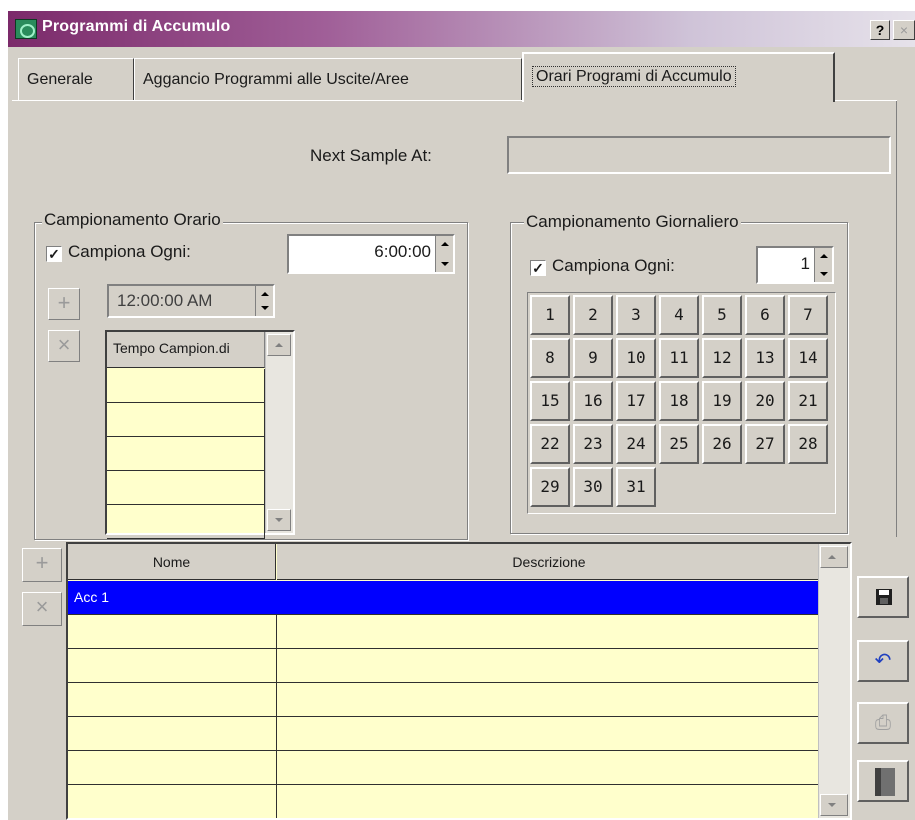 The height and width of the screenshot is (820, 915). I want to click on sample-time-spinner: 12:00:00 AM, so click(191, 301).